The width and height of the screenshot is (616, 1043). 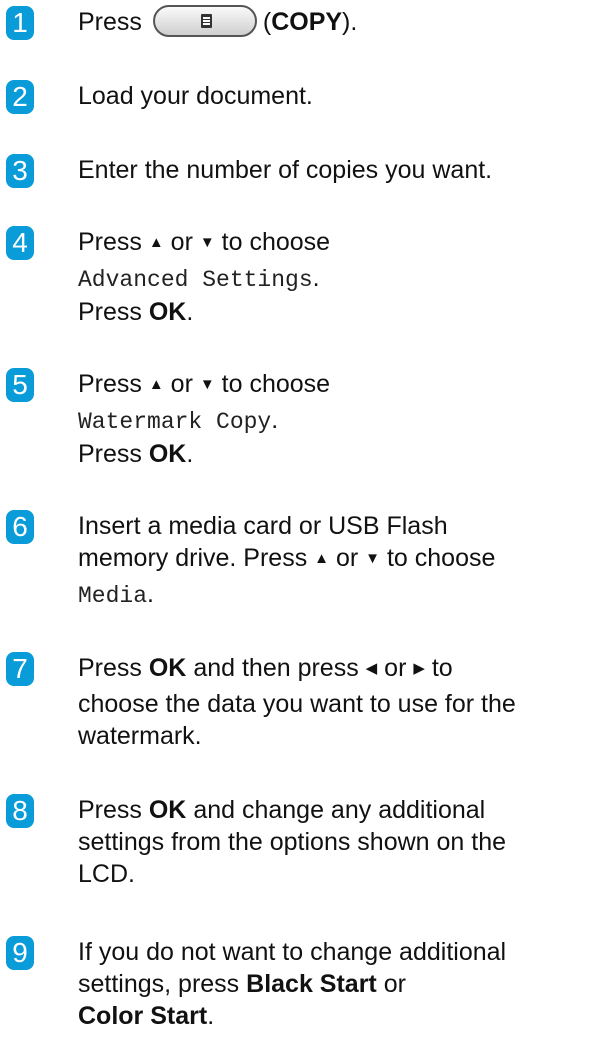 What do you see at coordinates (285, 170) in the screenshot?
I see `step-3-text: Enter the number of copies you want.` at bounding box center [285, 170].